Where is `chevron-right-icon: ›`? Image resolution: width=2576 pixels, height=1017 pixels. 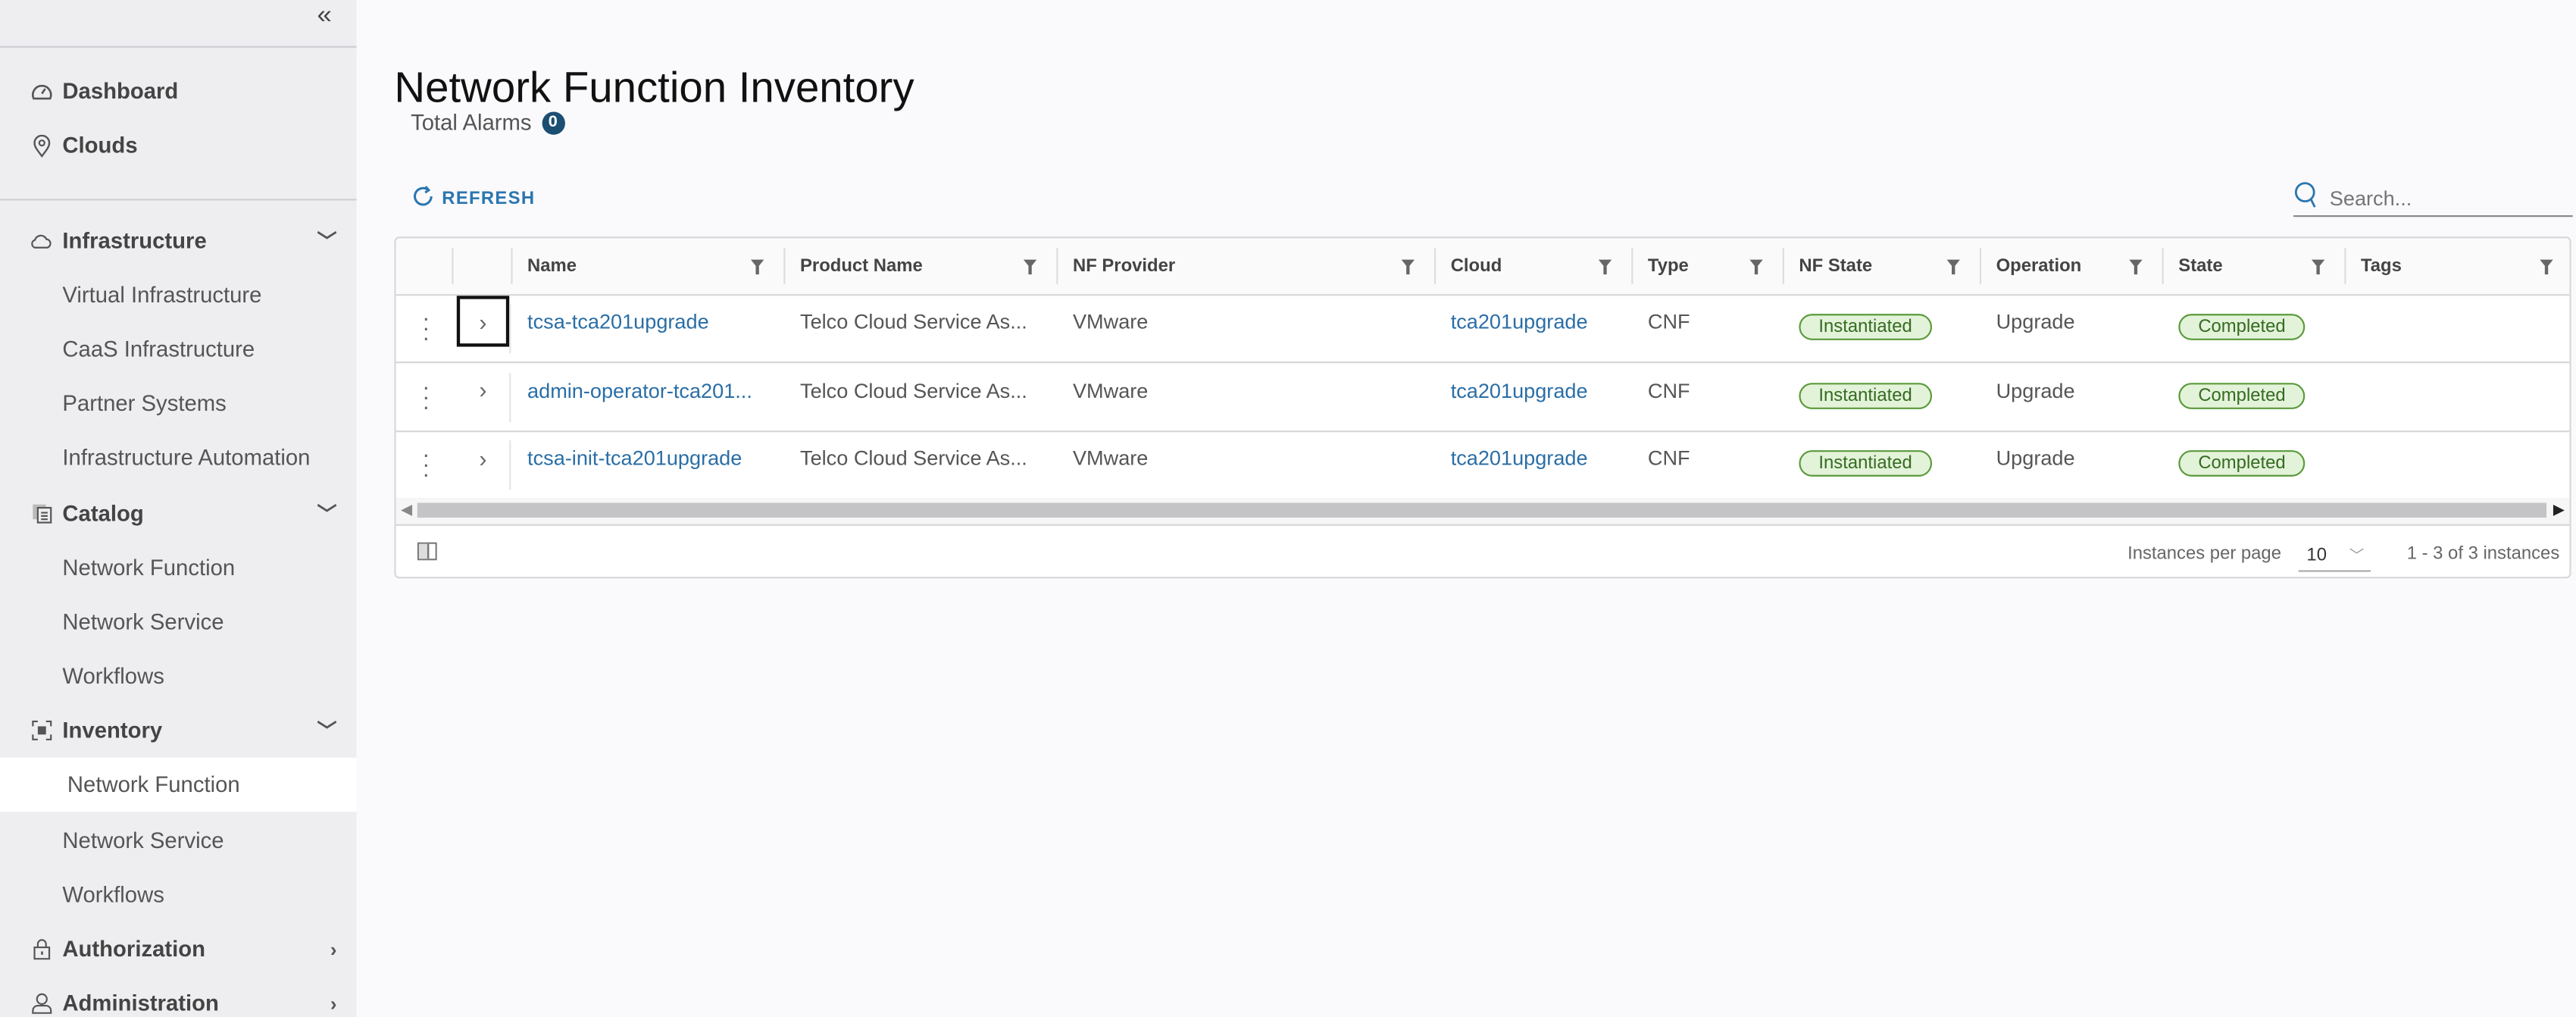
chevron-right-icon: › is located at coordinates (334, 949).